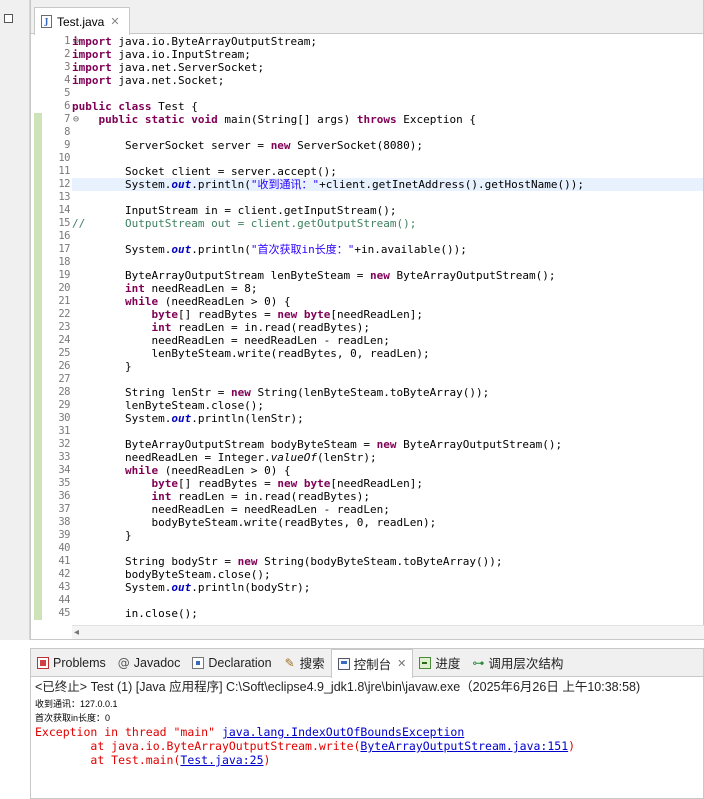 The width and height of the screenshot is (704, 799). Describe the element at coordinates (64, 275) in the screenshot. I see `line-number: 19` at that location.